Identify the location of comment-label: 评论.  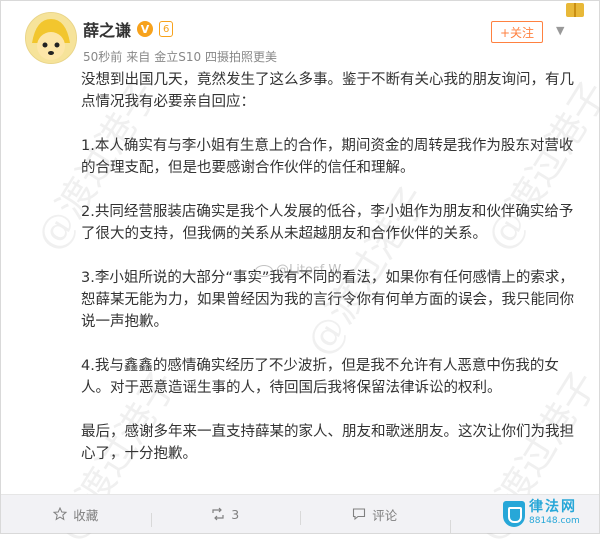
(385, 515).